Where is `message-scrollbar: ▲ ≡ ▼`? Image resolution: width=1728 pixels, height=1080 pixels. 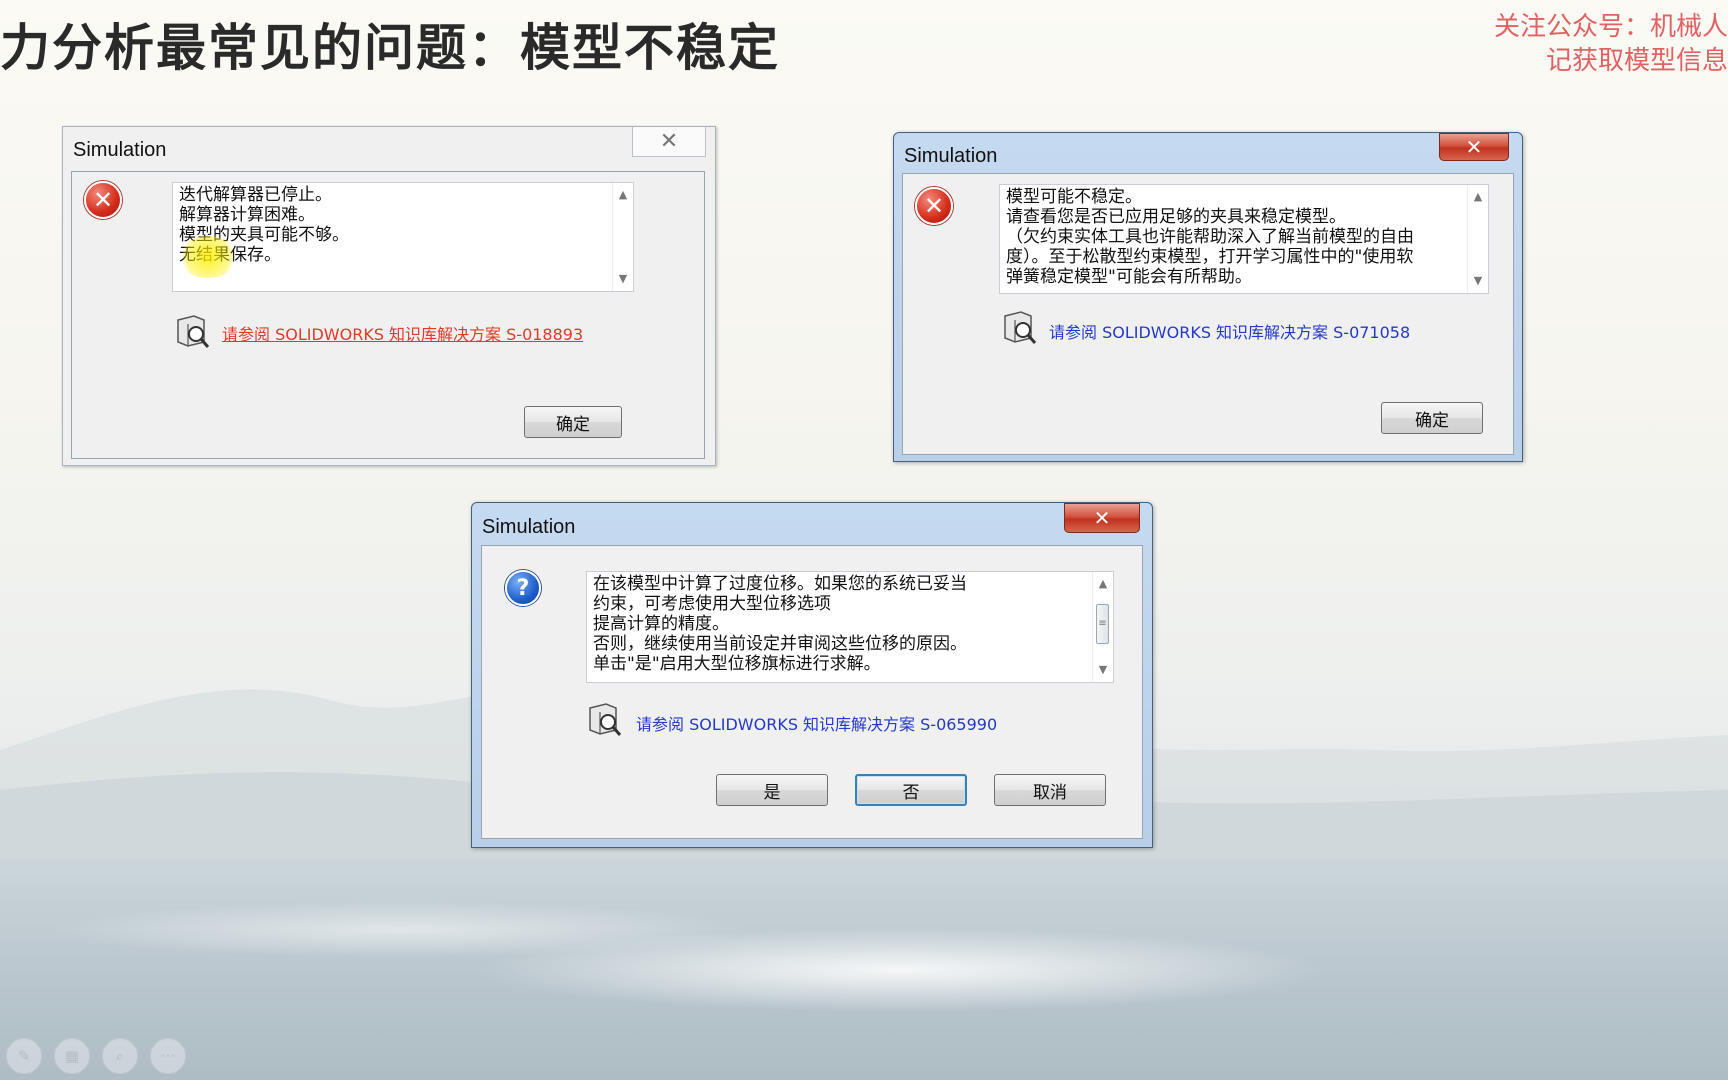
message-scrollbar: ▲ ≡ ▼ is located at coordinates (1102, 627).